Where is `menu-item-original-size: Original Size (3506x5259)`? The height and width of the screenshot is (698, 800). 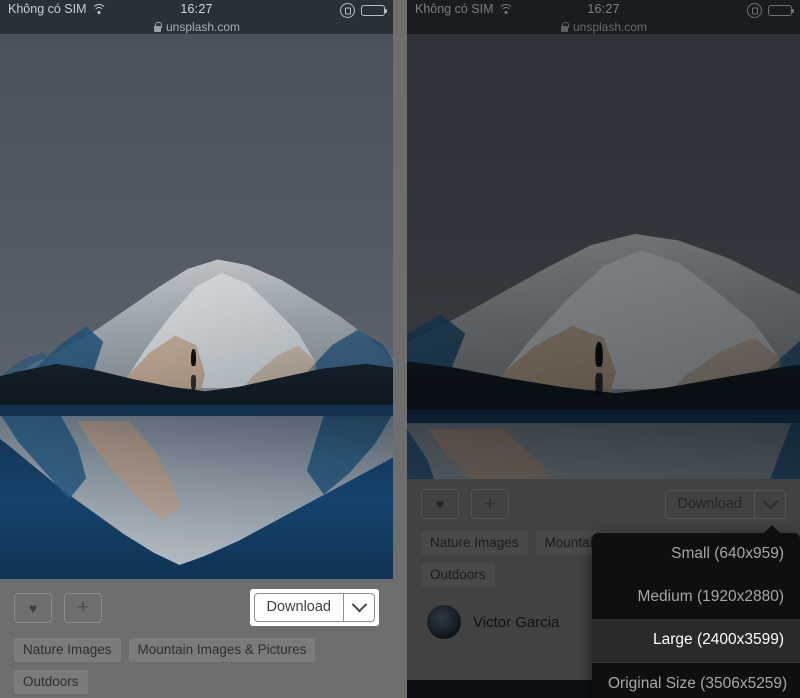
menu-item-original-size: Original Size (3506x5259) is located at coordinates (696, 680).